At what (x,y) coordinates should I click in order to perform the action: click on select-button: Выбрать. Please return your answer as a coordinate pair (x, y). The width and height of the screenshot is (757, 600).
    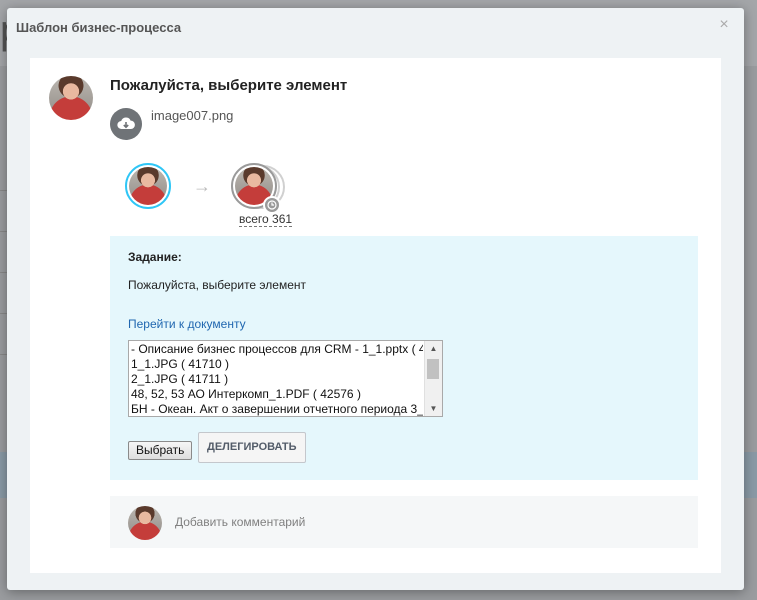
    Looking at the image, I should click on (160, 450).